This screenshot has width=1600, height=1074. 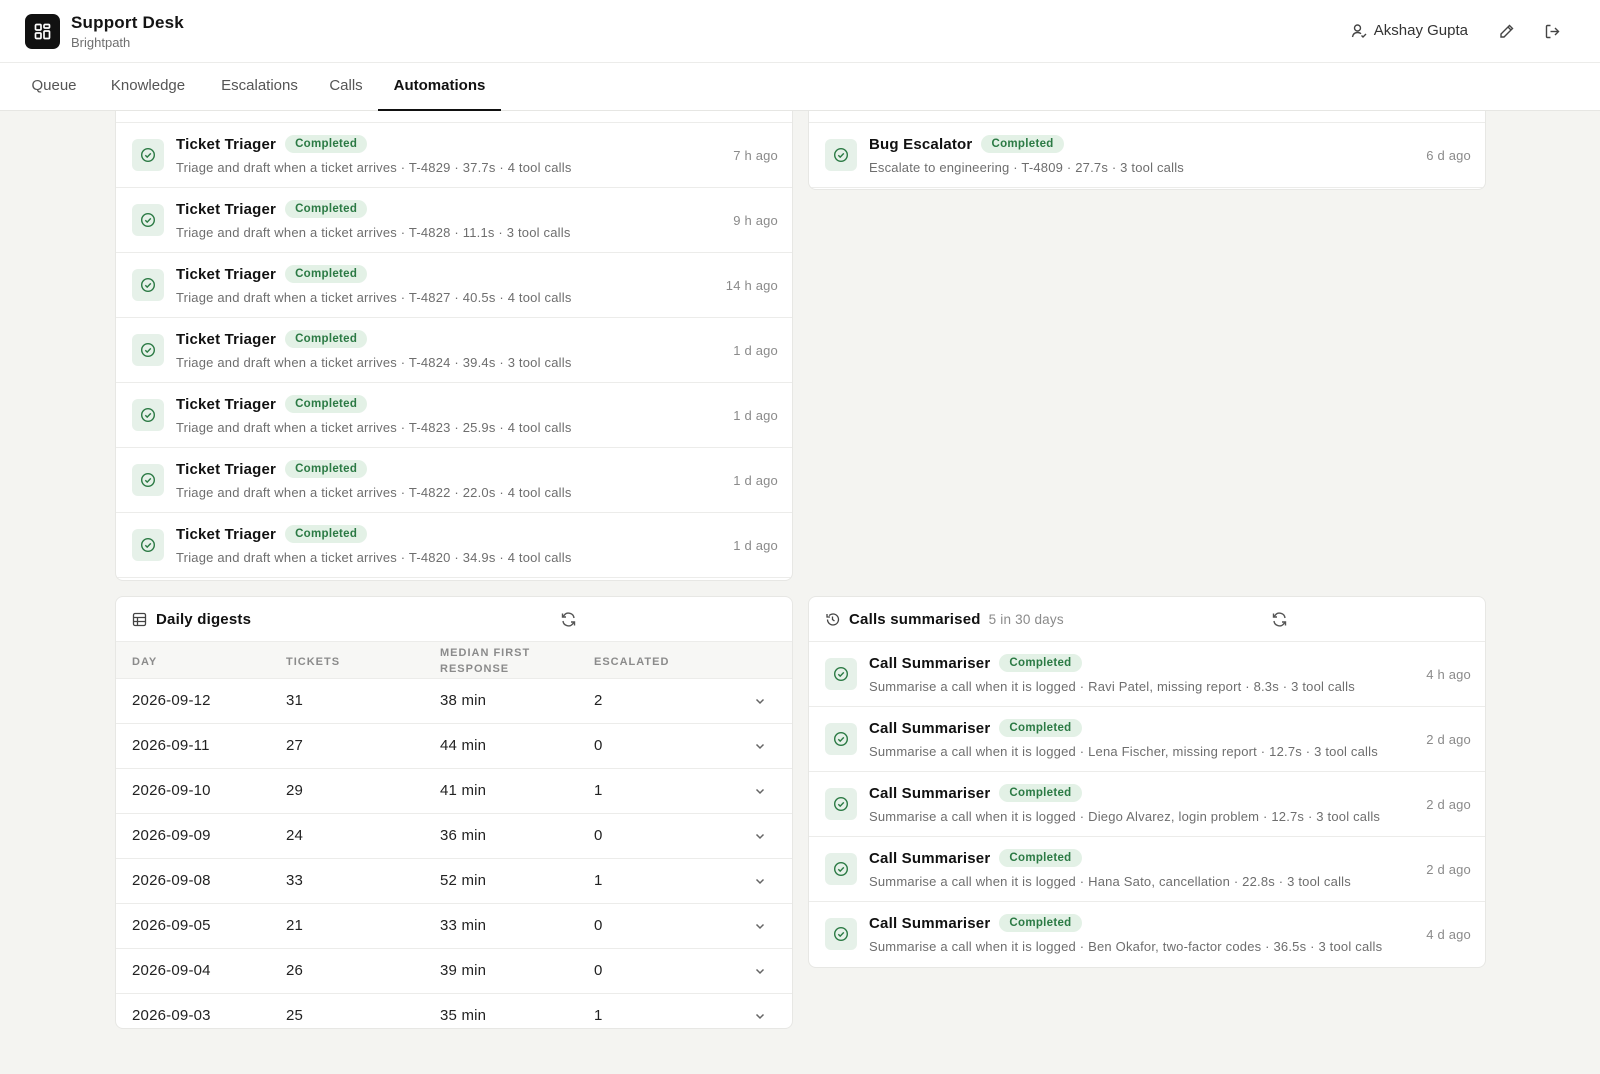 I want to click on run-time: 2 d ago, so click(x=1448, y=869).